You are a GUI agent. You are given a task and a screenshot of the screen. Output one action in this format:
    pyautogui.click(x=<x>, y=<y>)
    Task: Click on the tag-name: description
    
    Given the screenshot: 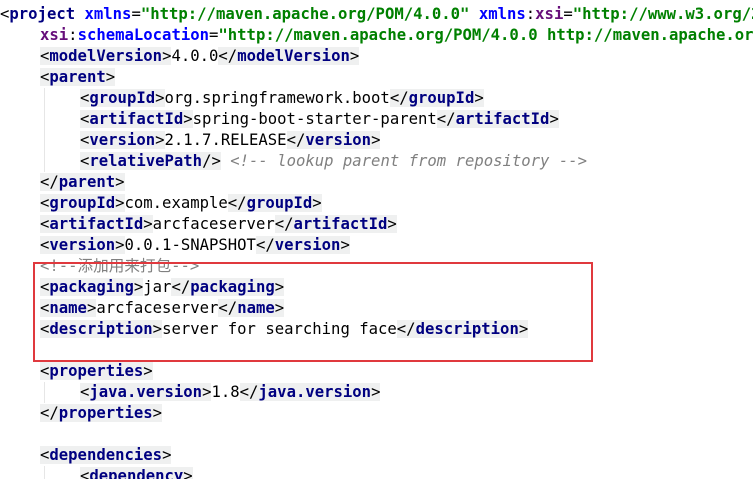 What is the action you would take?
    pyautogui.click(x=467, y=329)
    